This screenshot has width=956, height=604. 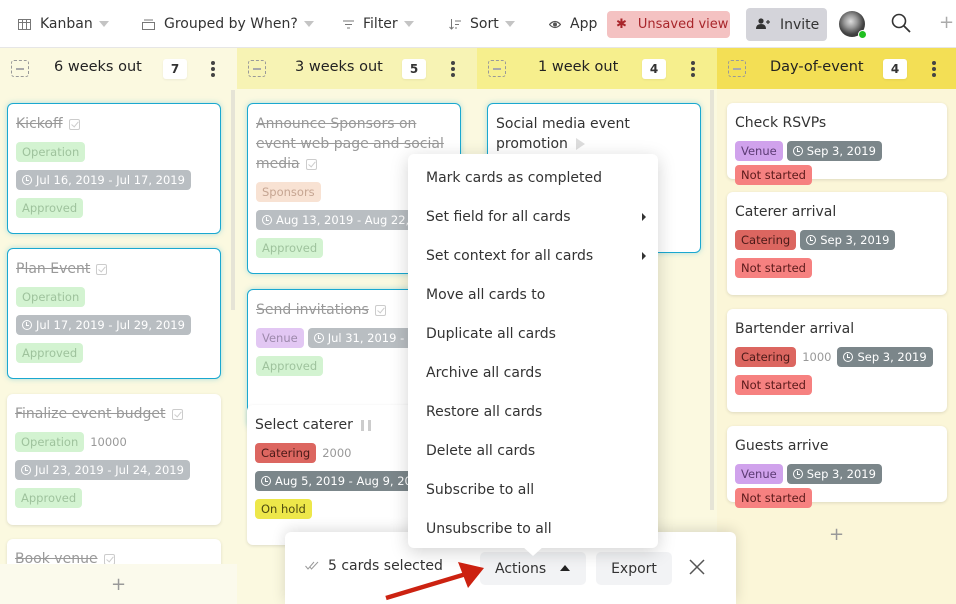 I want to click on column-title: Day-of-event, so click(x=817, y=67).